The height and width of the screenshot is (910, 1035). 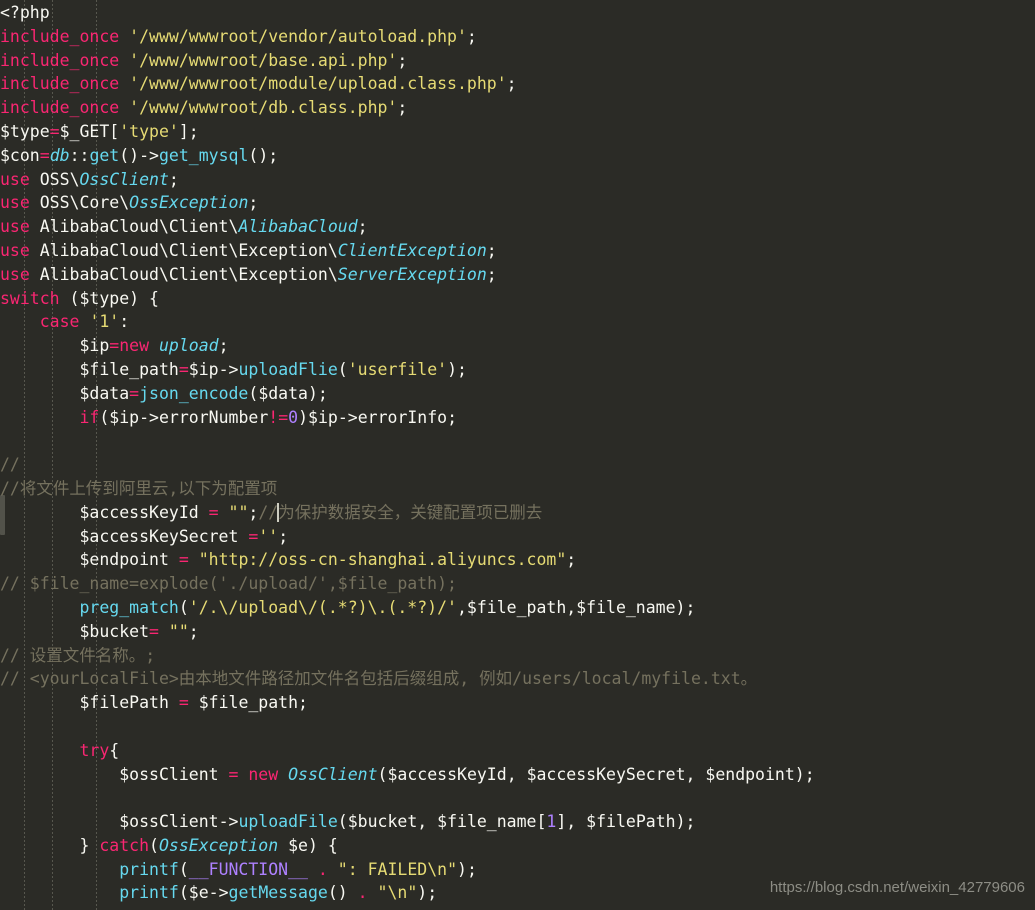 What do you see at coordinates (571, 822) in the screenshot?
I see `bracket-close-comma: ],` at bounding box center [571, 822].